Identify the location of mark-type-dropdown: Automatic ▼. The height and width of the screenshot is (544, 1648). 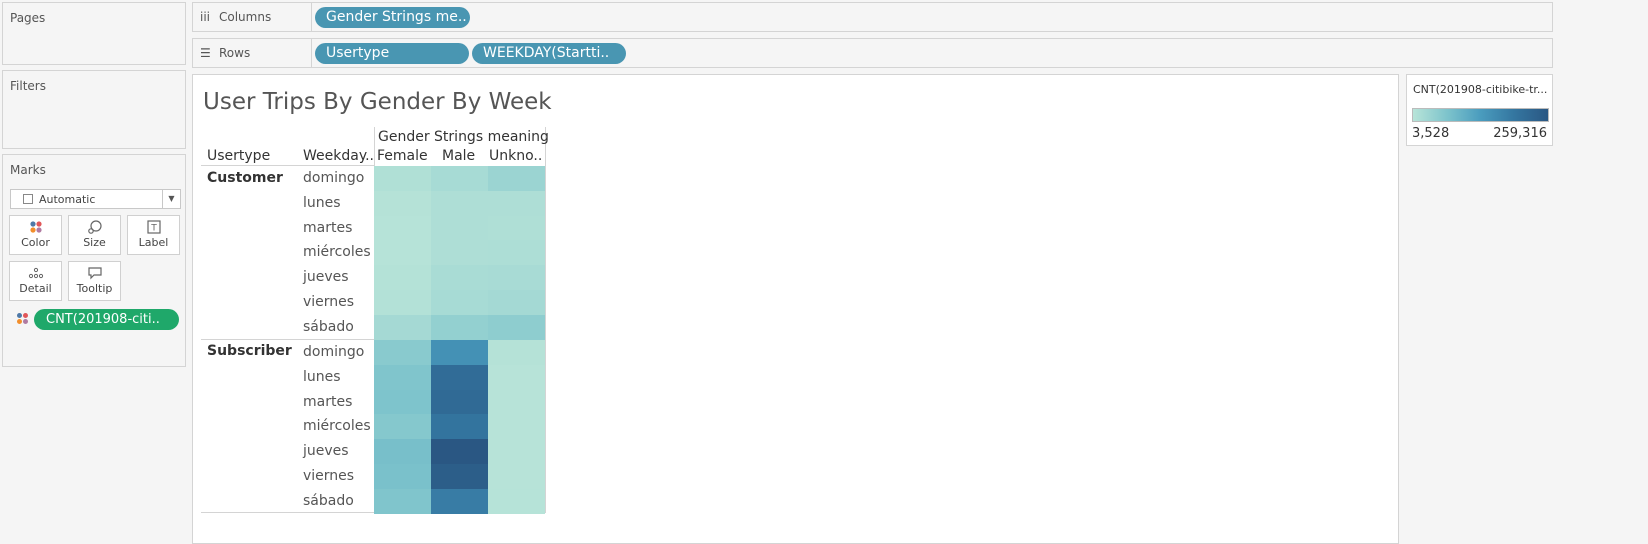
(95, 199).